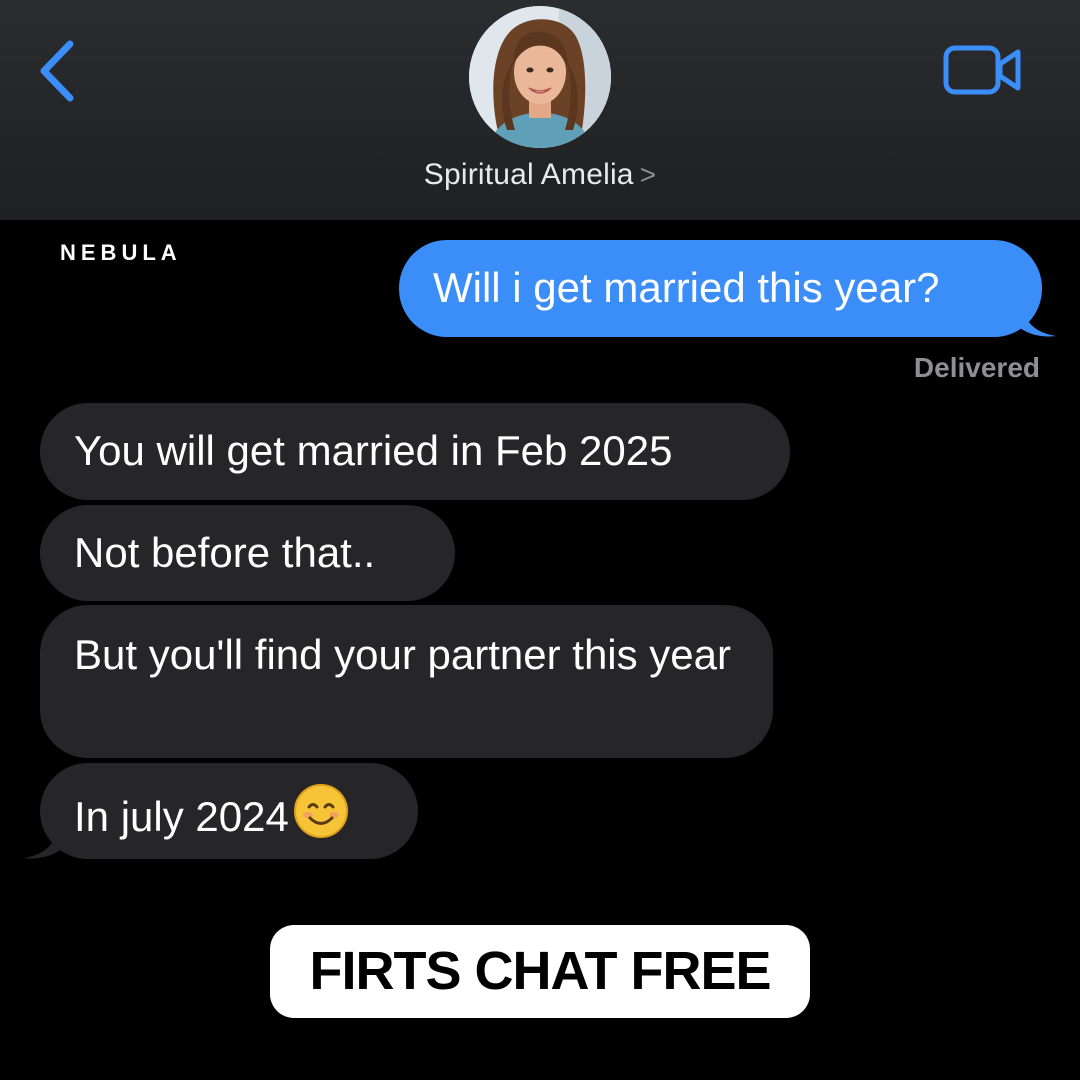  What do you see at coordinates (686, 287) in the screenshot?
I see `message-text: Will i get married this year?` at bounding box center [686, 287].